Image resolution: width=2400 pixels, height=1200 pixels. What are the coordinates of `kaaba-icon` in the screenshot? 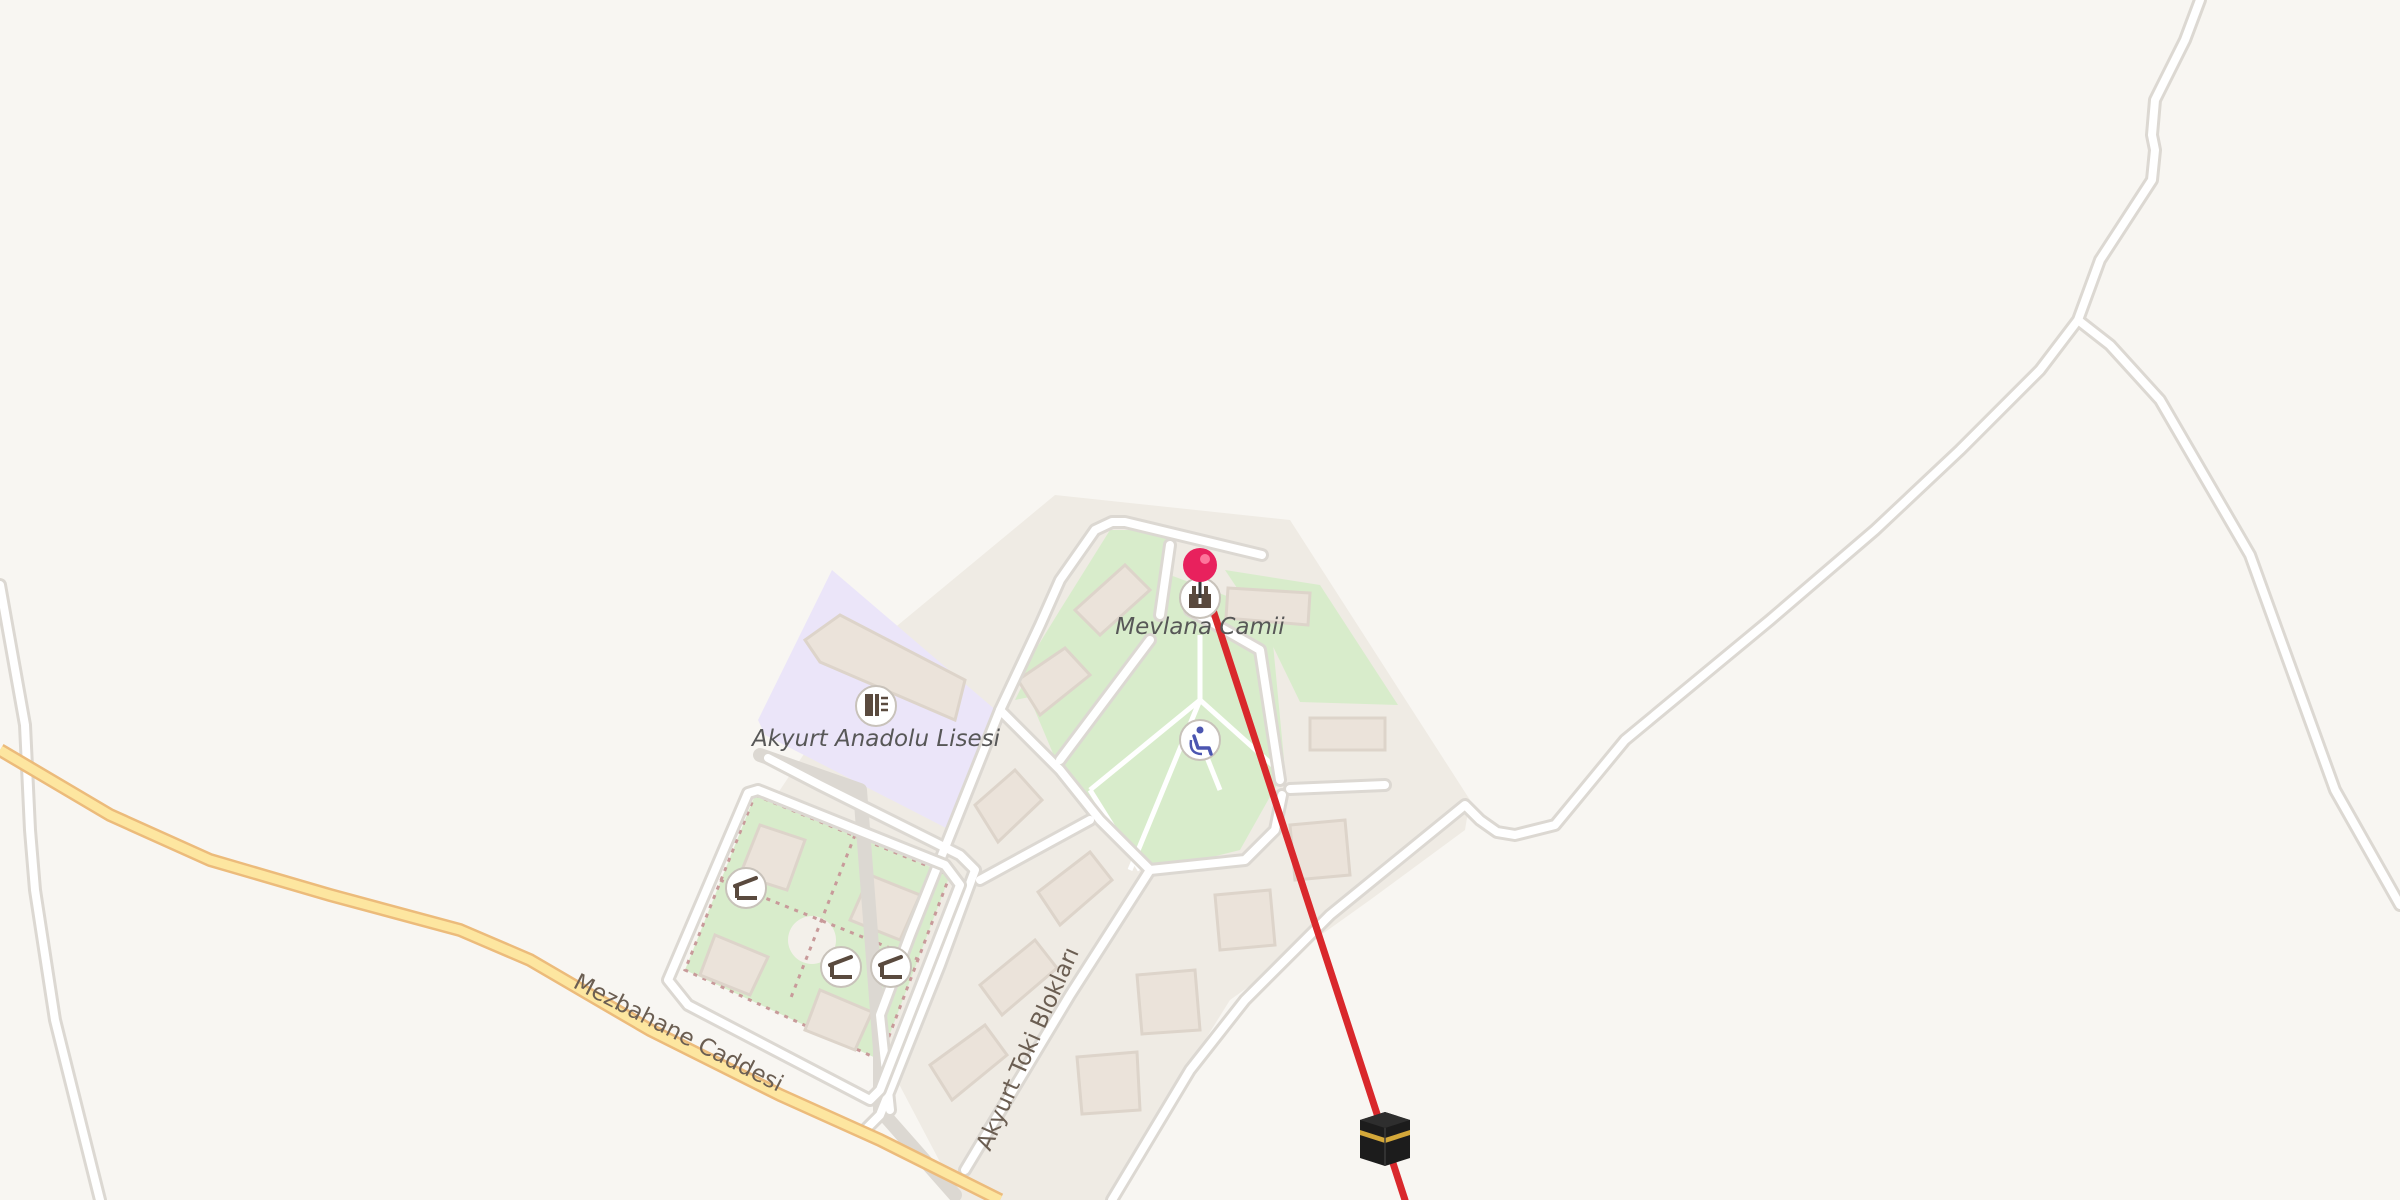 It's located at (1385, 1139).